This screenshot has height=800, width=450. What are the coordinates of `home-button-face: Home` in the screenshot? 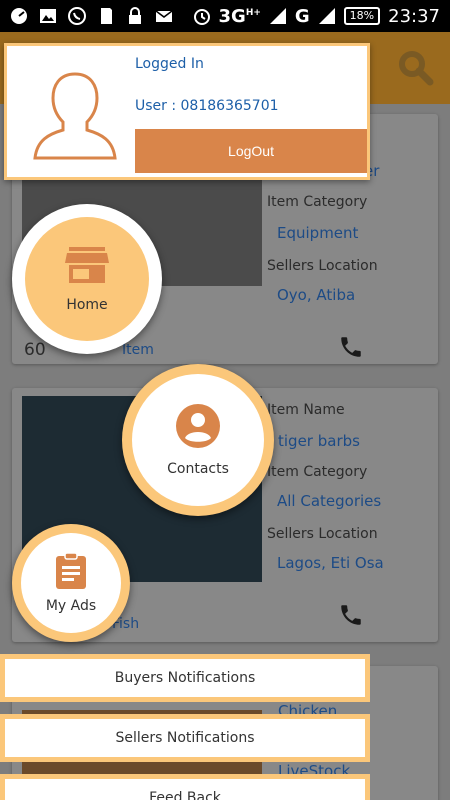 It's located at (87, 279).